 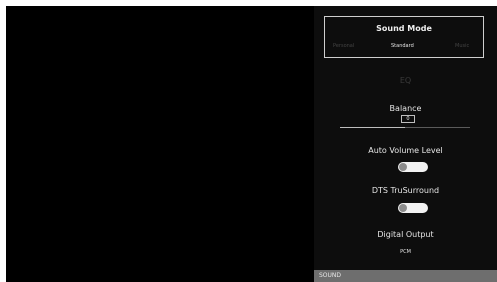 What do you see at coordinates (343, 46) in the screenshot?
I see `sound-mode-option-personal: Personal` at bounding box center [343, 46].